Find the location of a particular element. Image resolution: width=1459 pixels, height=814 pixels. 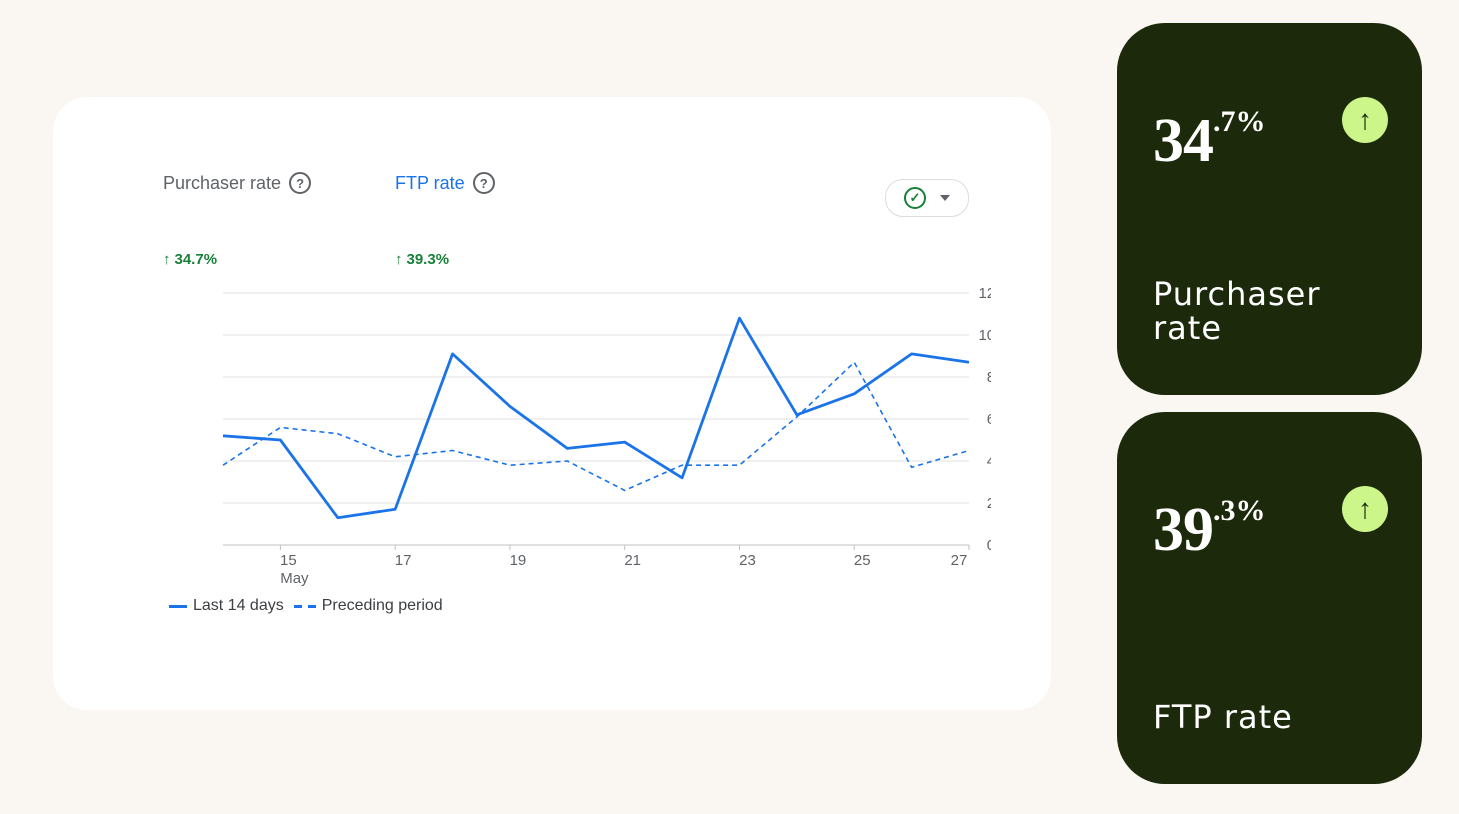

chart-legend: Last 14 days Preceding period is located at coordinates (306, 606).